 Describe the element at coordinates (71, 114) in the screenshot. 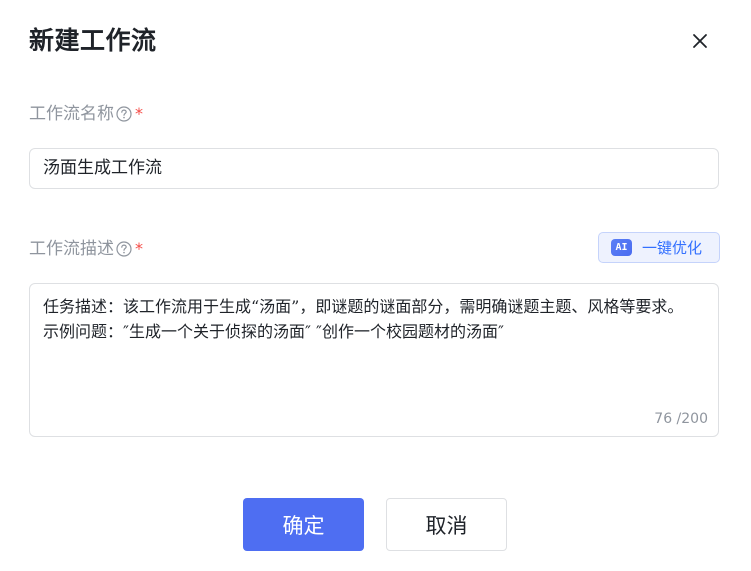

I see `name-field-label: 工作流名称` at that location.